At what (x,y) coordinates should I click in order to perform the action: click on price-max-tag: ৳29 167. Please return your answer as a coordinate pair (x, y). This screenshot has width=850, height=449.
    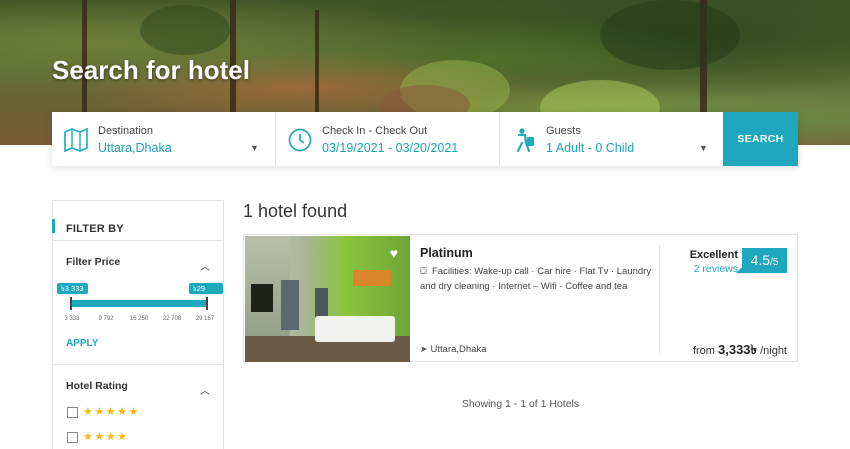
    Looking at the image, I should click on (206, 293).